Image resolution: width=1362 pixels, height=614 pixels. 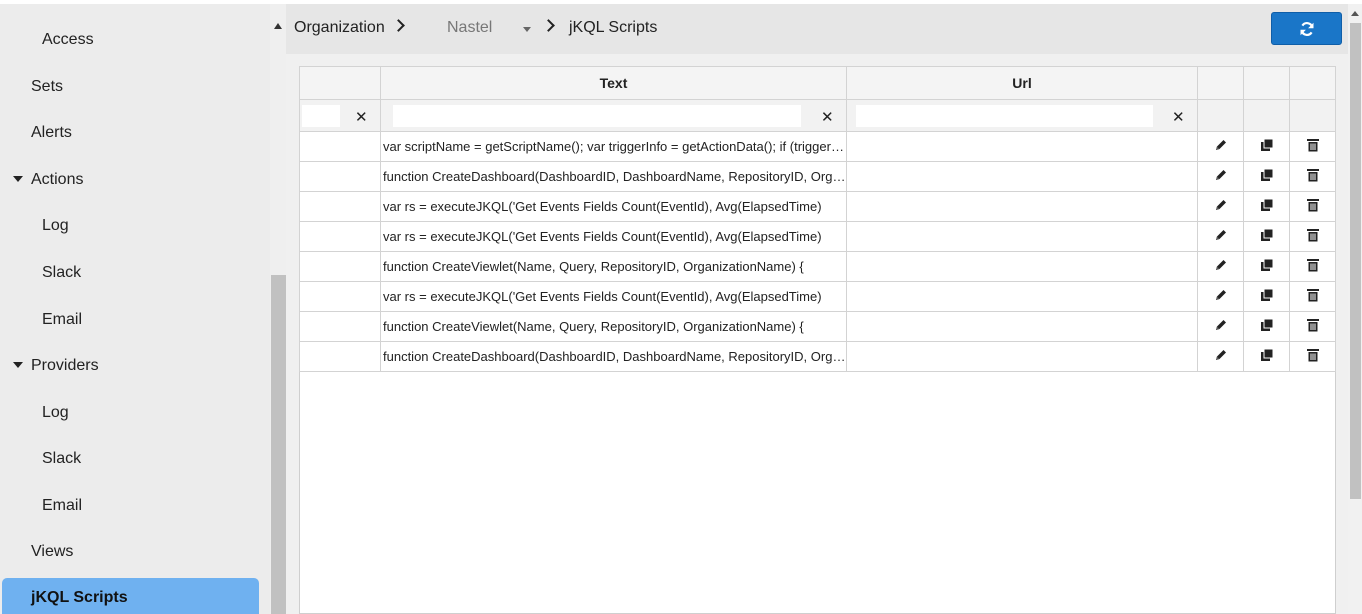 What do you see at coordinates (469, 28) in the screenshot?
I see `breadcrumb-repository: Nastel` at bounding box center [469, 28].